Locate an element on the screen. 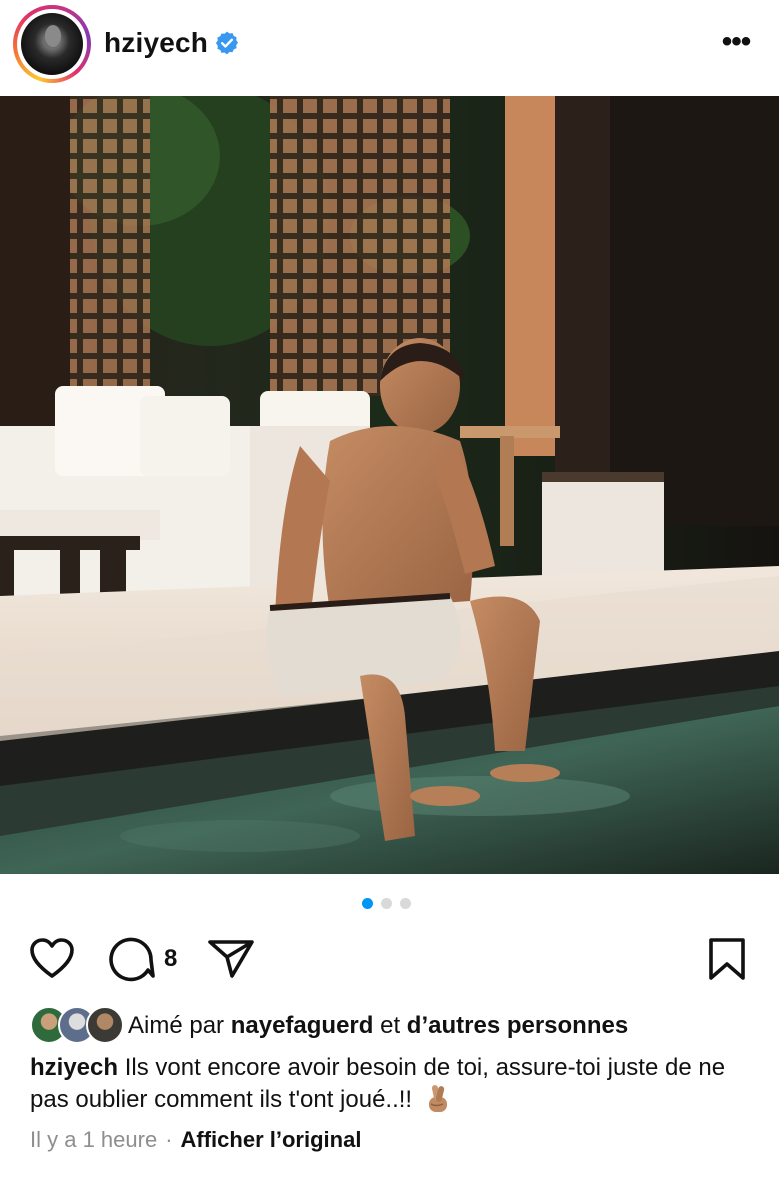 The width and height of the screenshot is (779, 1200). comment-count: 8 is located at coordinates (170, 959).